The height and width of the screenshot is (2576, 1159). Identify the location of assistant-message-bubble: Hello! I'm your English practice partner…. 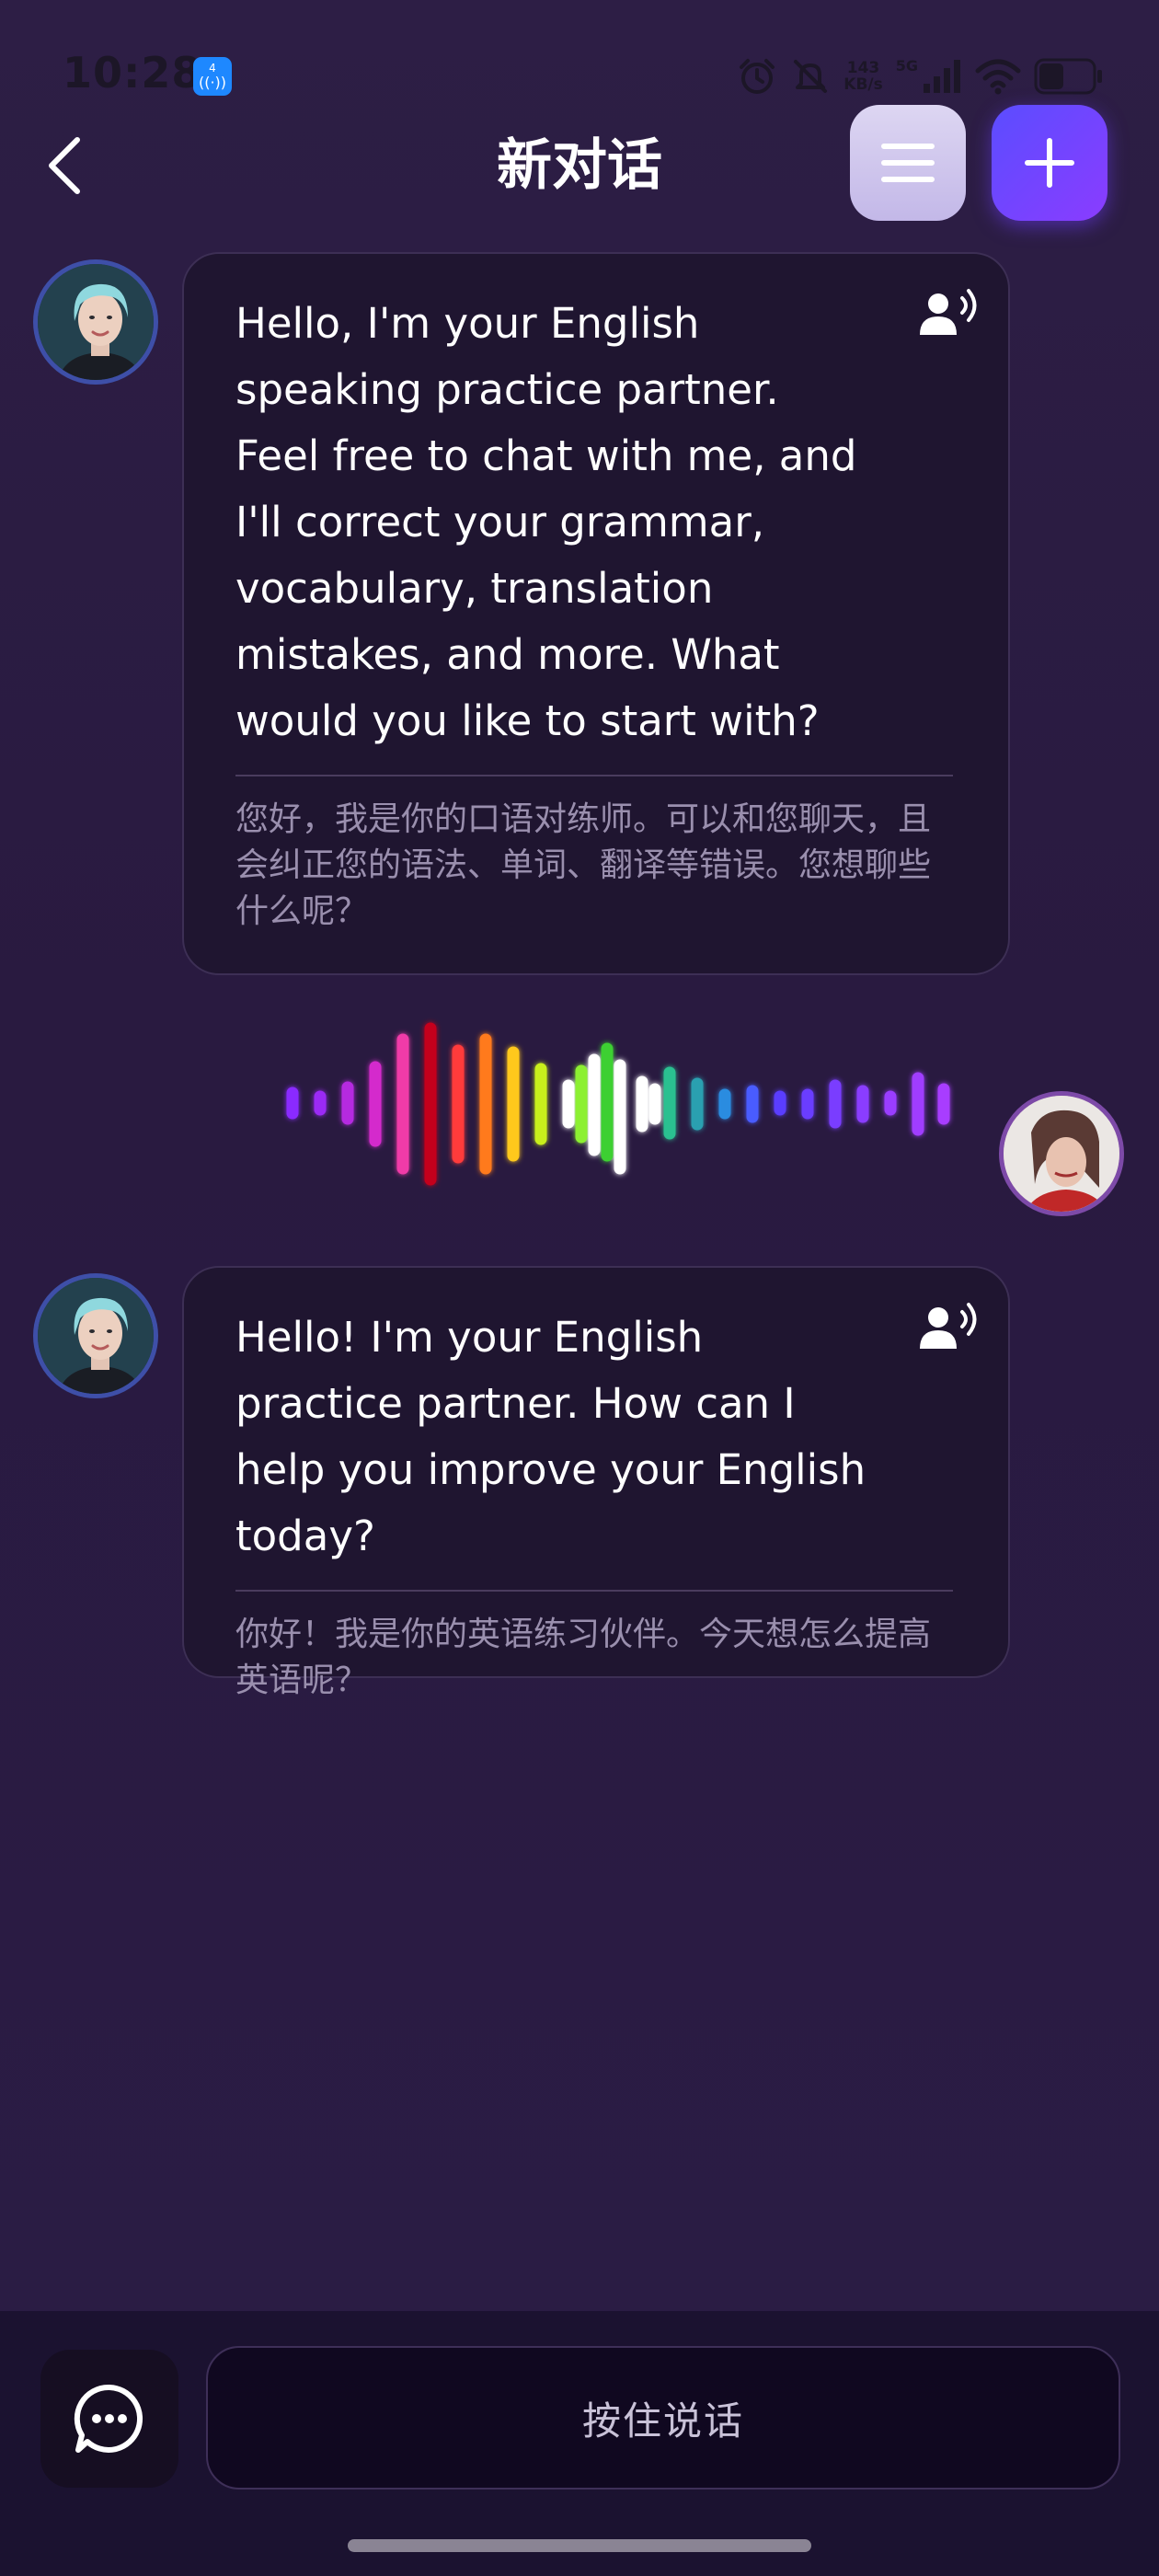
(596, 1482).